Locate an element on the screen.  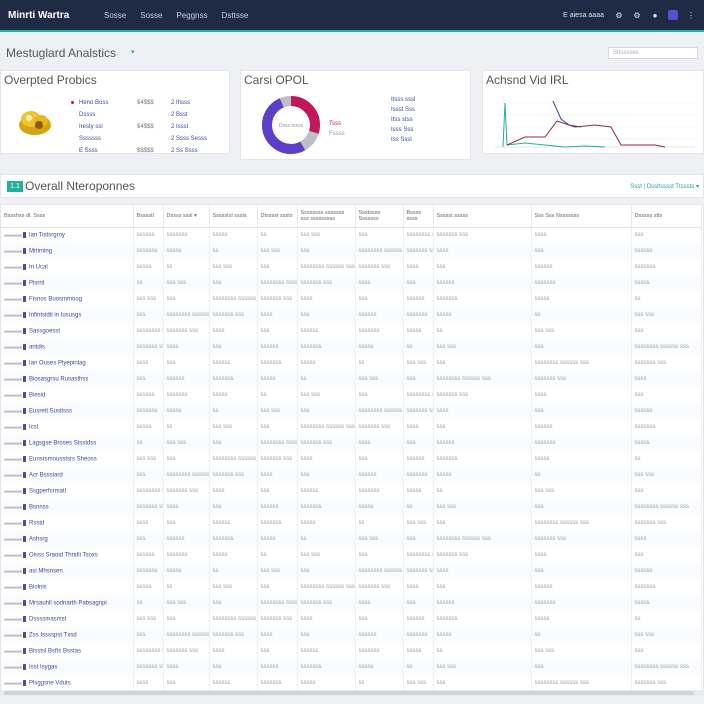
row-name-cell: ▬▬▬ Biolnis is located at coordinates (67, 587).